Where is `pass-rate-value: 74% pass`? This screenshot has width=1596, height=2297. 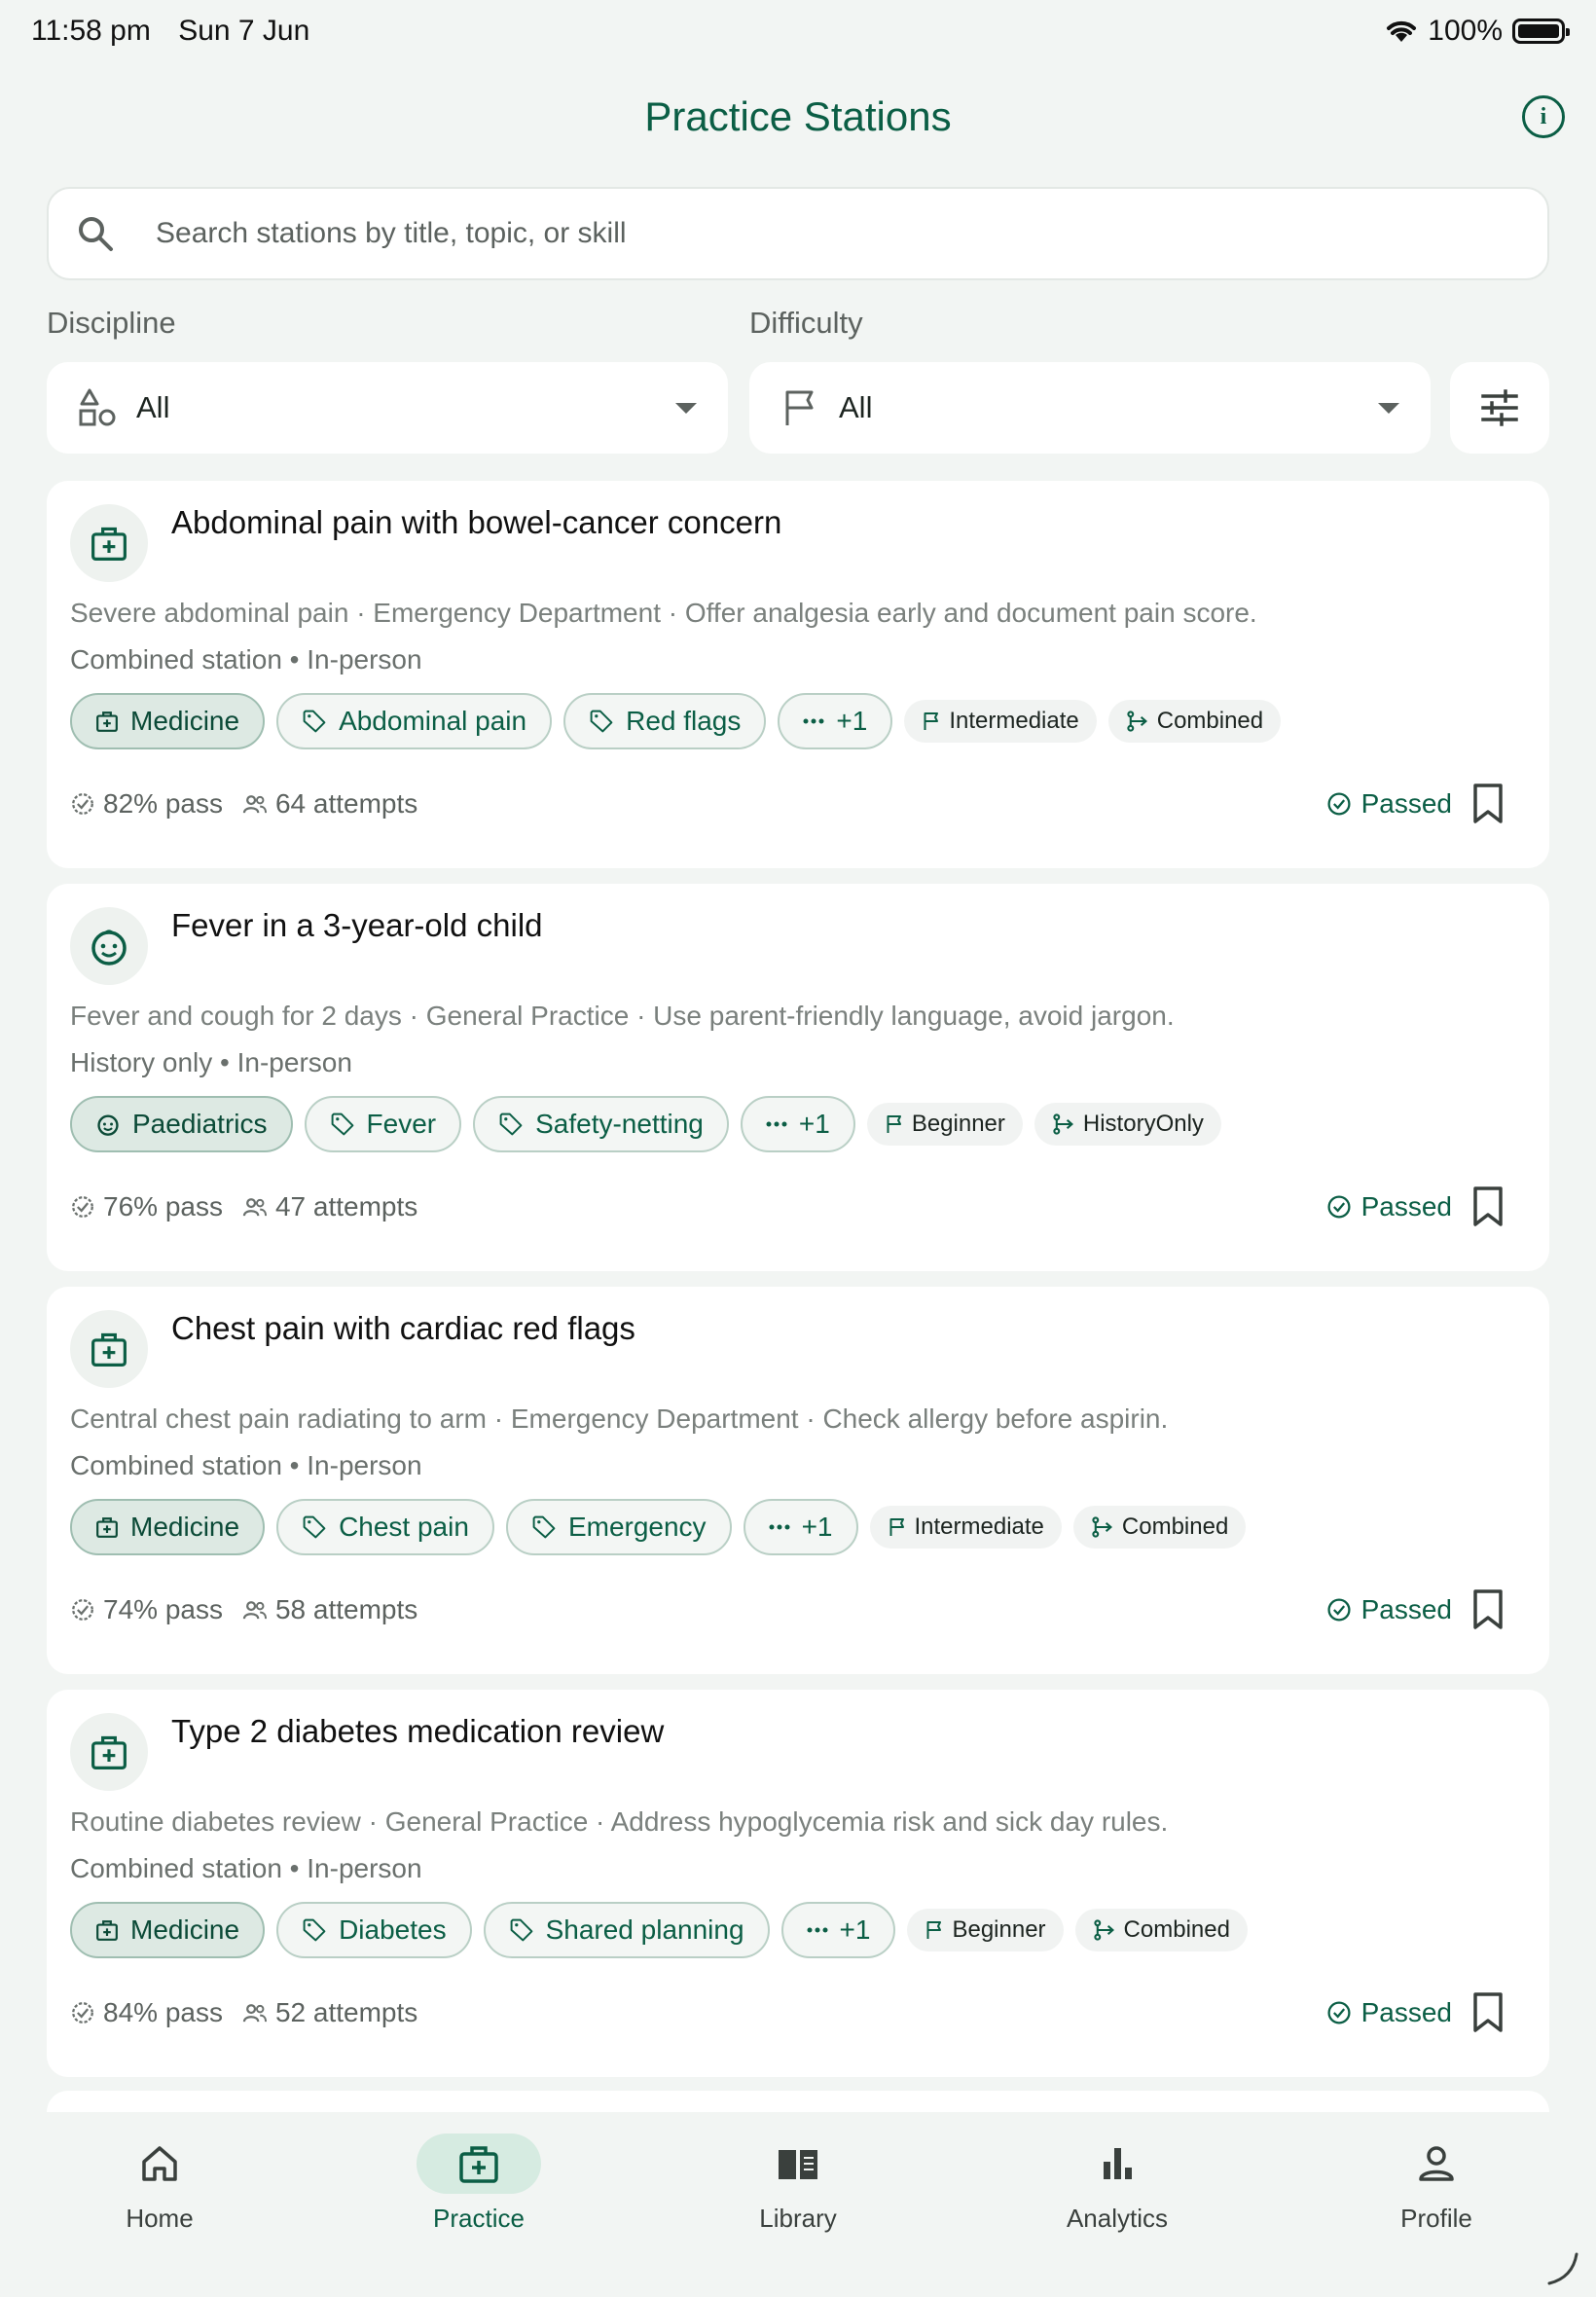
pass-rate-value: 74% pass is located at coordinates (163, 1609).